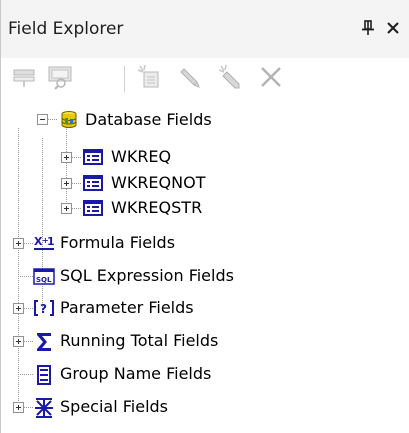  Describe the element at coordinates (127, 307) in the screenshot. I see `tree-node-label: Parameter Fields` at that location.